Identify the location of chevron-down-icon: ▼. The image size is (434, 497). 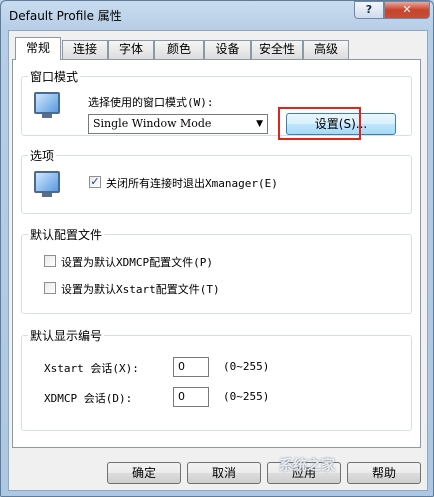
(259, 124).